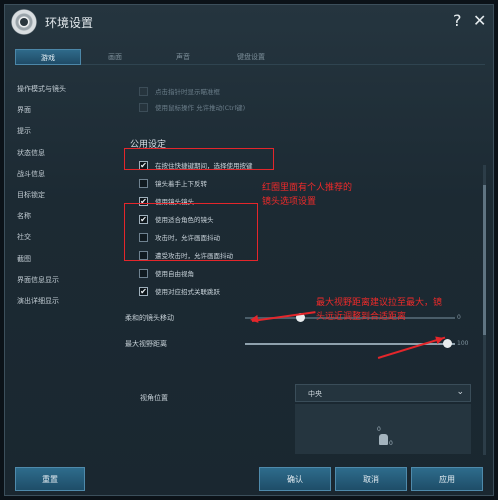 This screenshot has width=498, height=500. I want to click on sidebar-item-status: 状态信息, so click(65, 153).